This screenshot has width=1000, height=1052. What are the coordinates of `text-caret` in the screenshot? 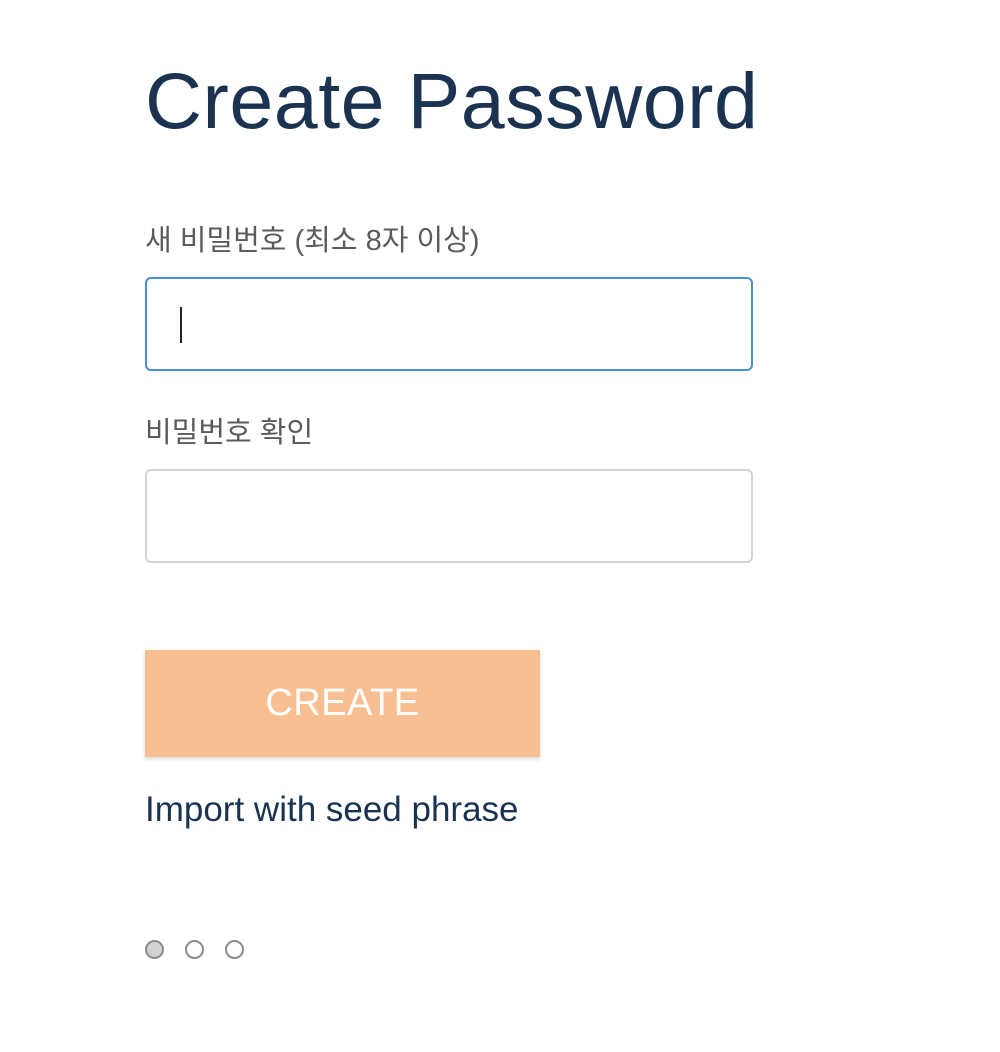 It's located at (181, 325).